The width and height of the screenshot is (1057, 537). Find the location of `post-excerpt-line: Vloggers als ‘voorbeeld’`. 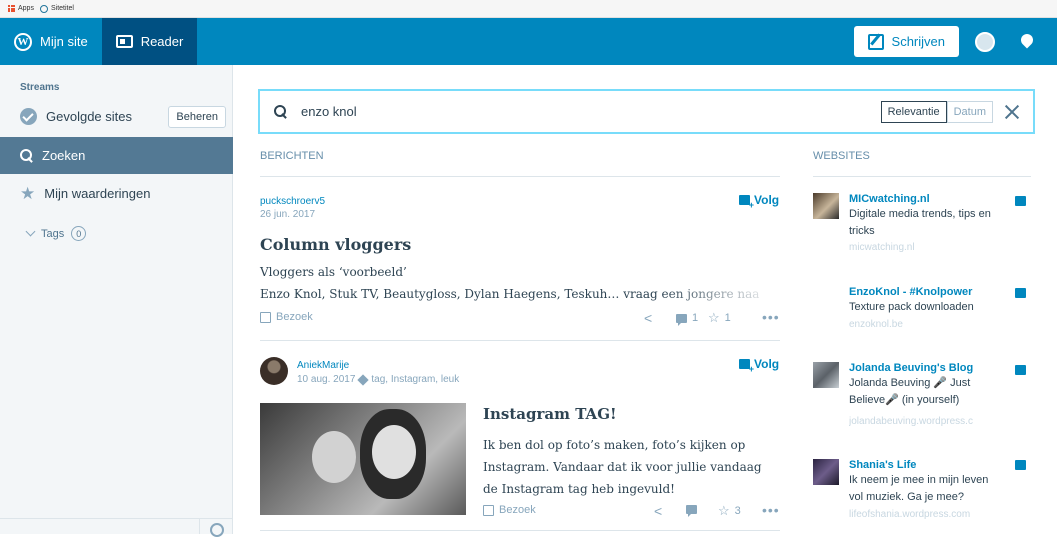

post-excerpt-line: Vloggers als ‘voorbeeld’ is located at coordinates (333, 272).